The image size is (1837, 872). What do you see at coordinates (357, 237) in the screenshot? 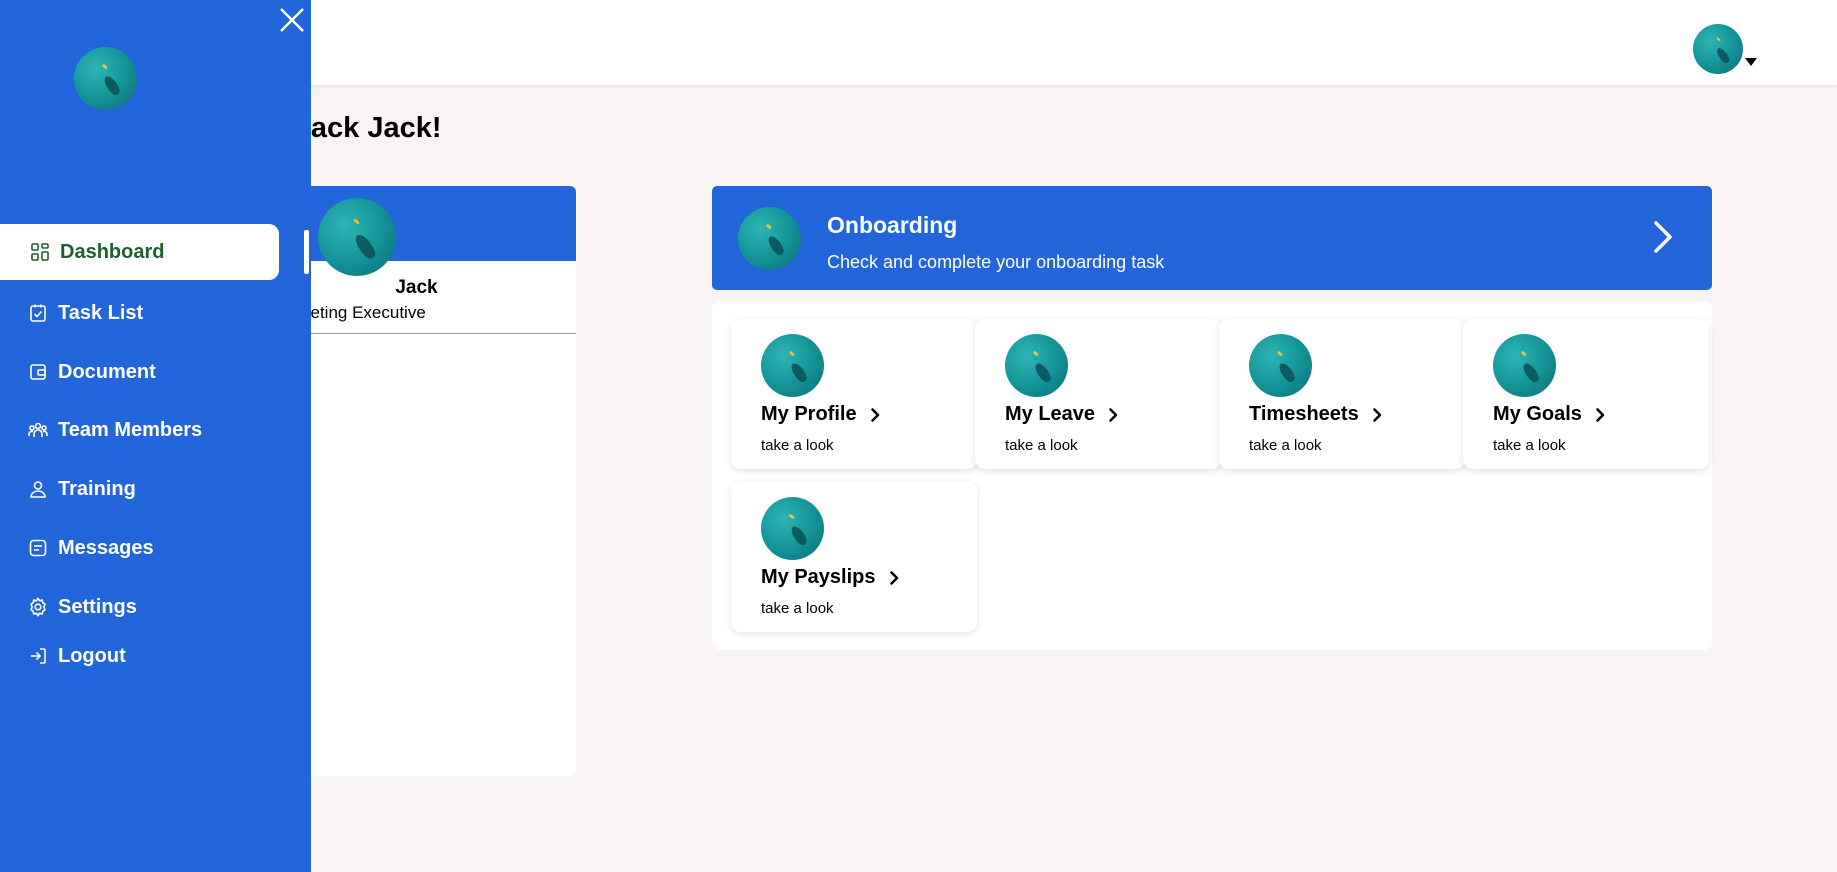
I see `profile-avatar` at bounding box center [357, 237].